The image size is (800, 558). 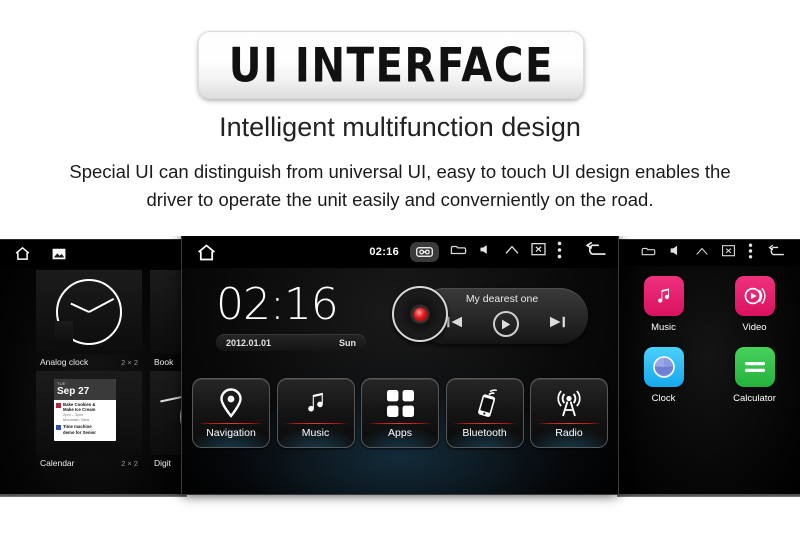 I want to click on media-controls, so click(x=506, y=324).